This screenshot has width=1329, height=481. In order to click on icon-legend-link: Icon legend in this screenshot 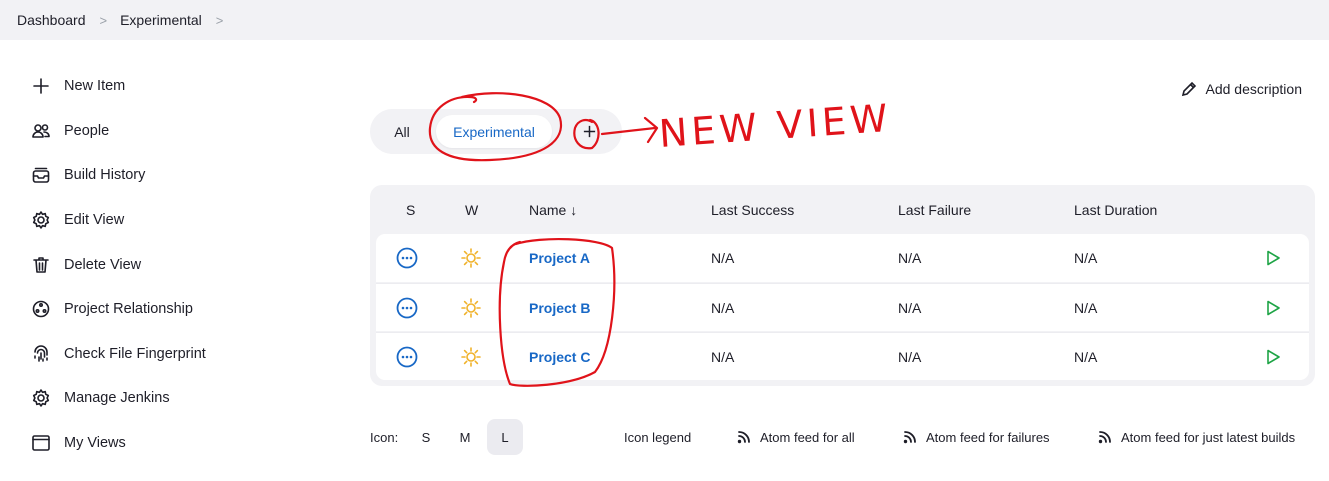, I will do `click(657, 437)`.